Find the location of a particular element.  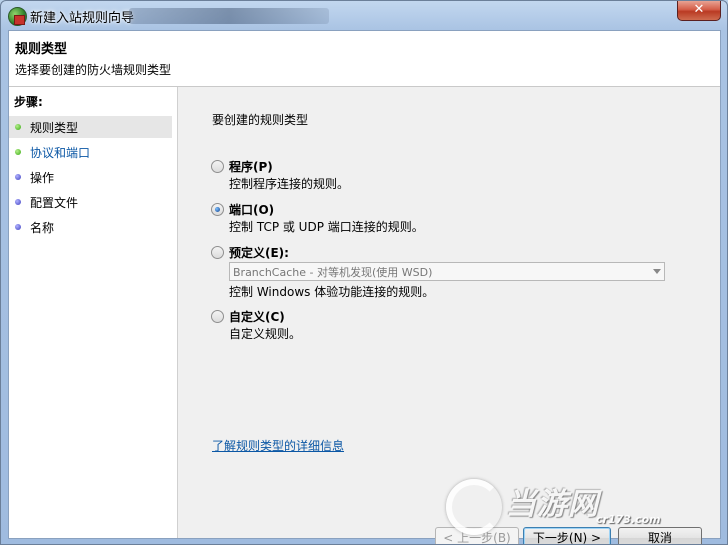

steps-heading: 步骤: is located at coordinates (28, 102).